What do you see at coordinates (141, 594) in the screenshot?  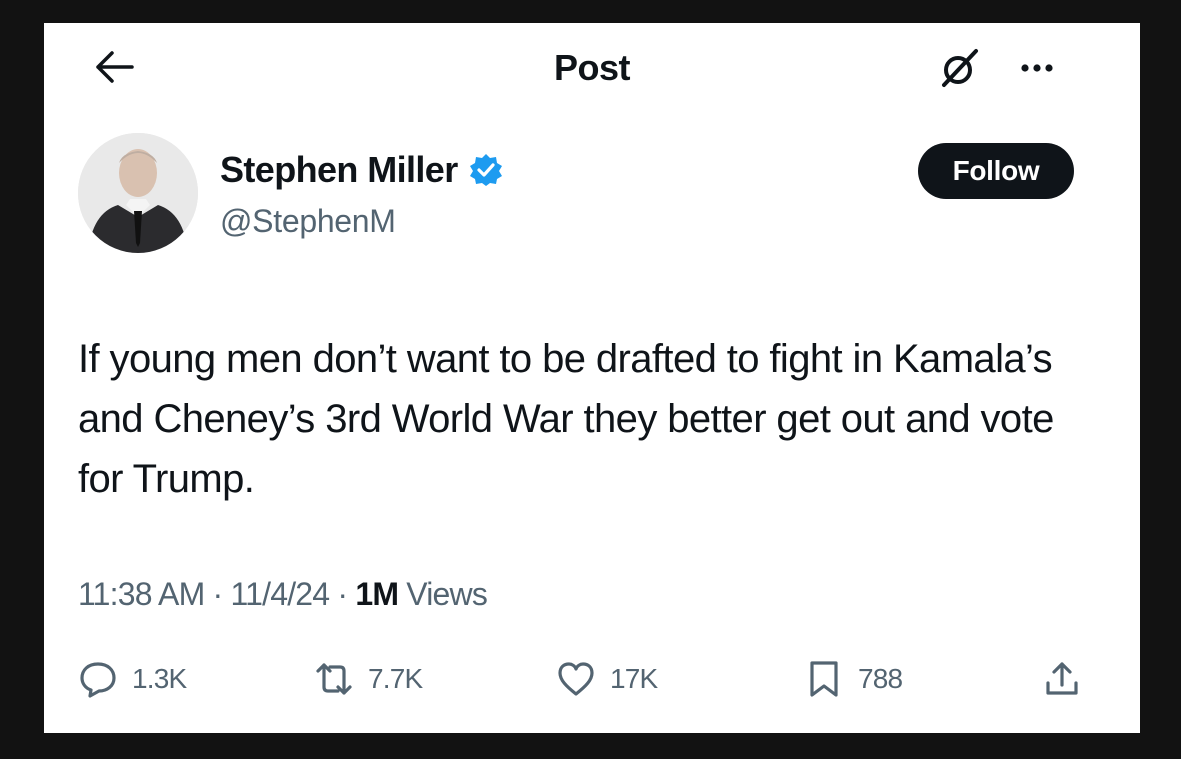 I see `post-time: 11:38 AM` at bounding box center [141, 594].